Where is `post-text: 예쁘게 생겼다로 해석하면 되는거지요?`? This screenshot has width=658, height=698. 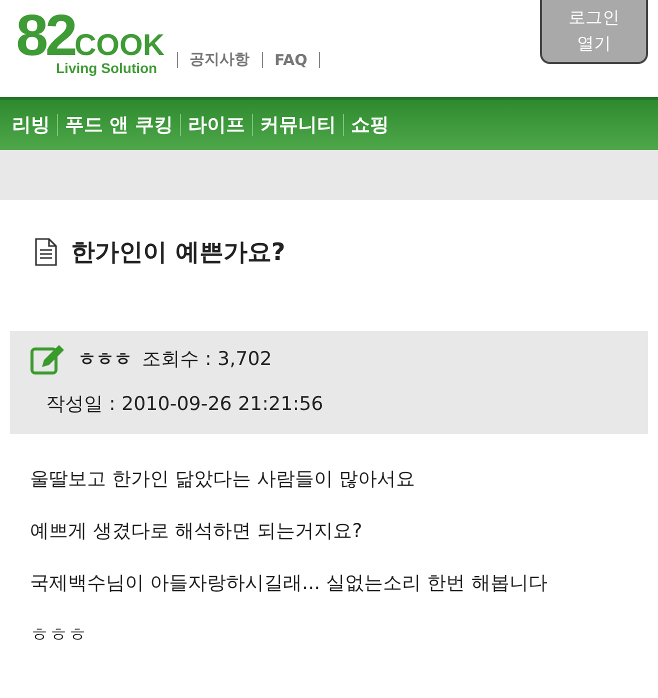
post-text: 예쁘게 생겼다로 해석하면 되는거지요? is located at coordinates (197, 531).